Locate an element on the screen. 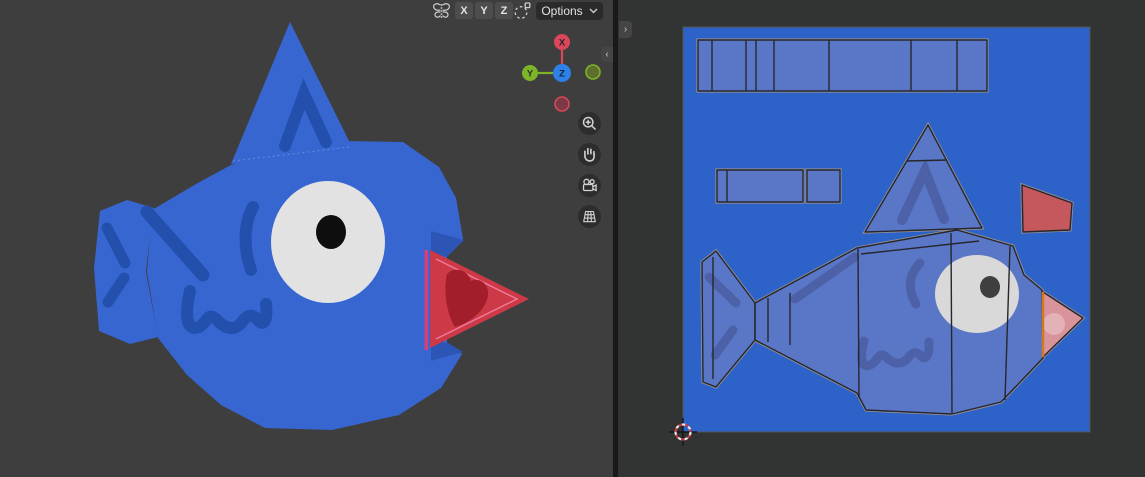  proportional-falloff-icon is located at coordinates (522, 11).